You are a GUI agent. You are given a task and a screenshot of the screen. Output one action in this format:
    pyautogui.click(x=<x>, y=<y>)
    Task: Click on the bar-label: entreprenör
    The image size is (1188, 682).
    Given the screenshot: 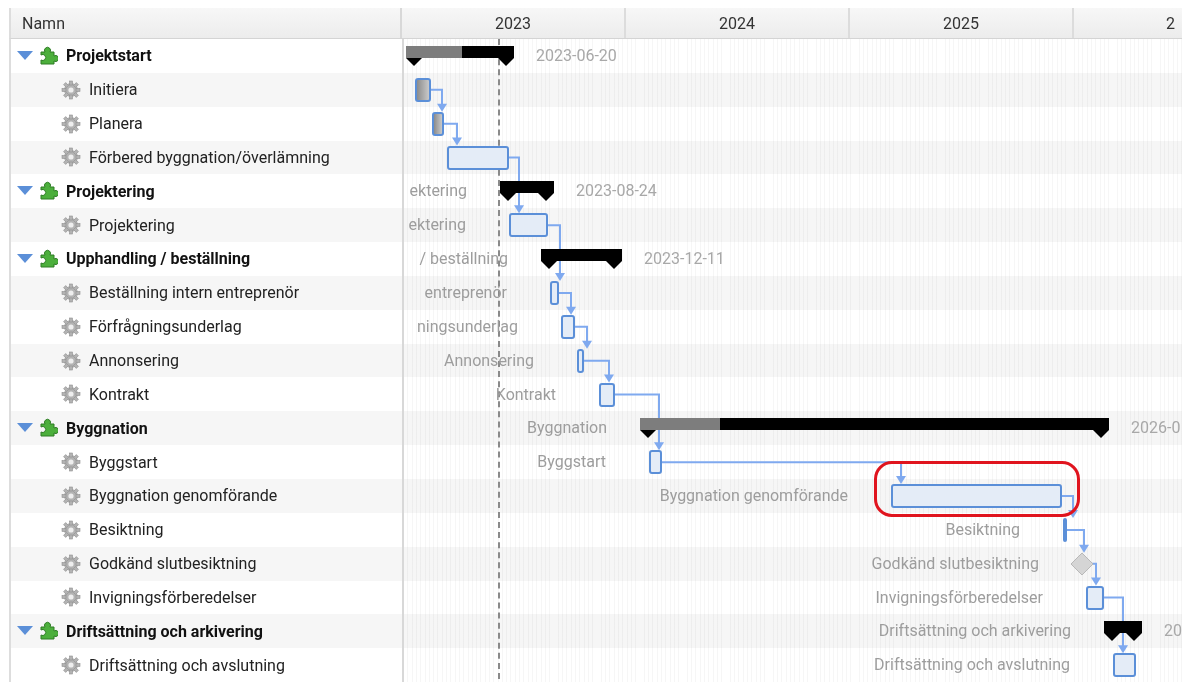 What is the action you would take?
    pyautogui.click(x=465, y=292)
    